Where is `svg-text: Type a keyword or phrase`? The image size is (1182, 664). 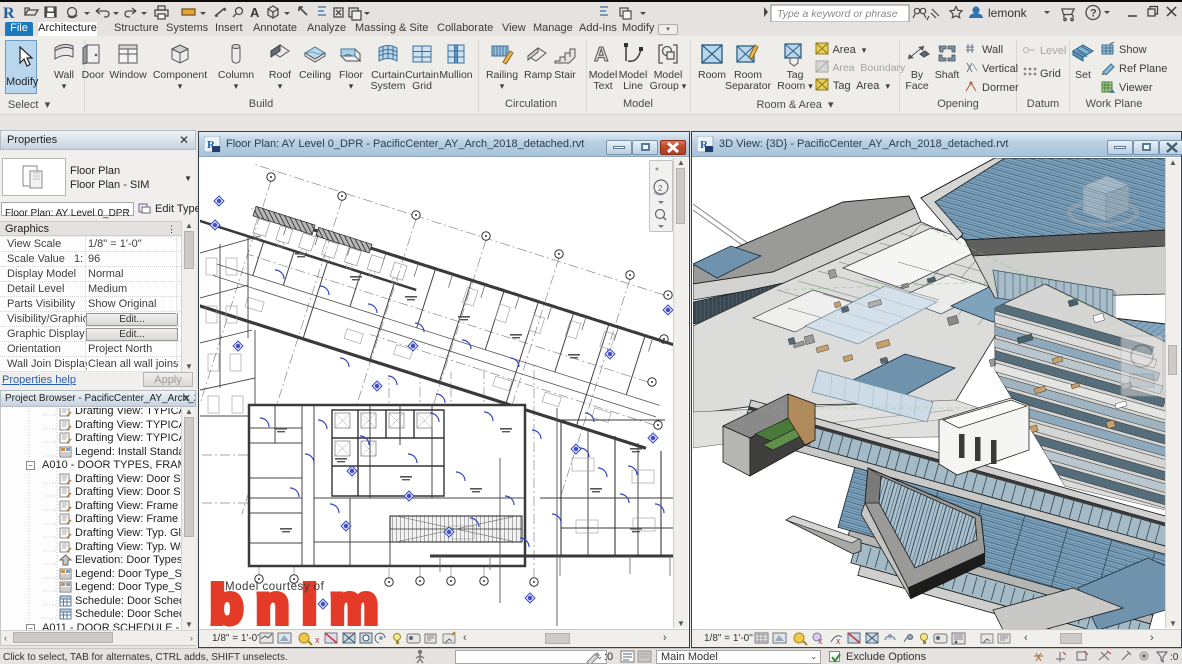
svg-text: Type a keyword or phrase is located at coordinates (837, 14).